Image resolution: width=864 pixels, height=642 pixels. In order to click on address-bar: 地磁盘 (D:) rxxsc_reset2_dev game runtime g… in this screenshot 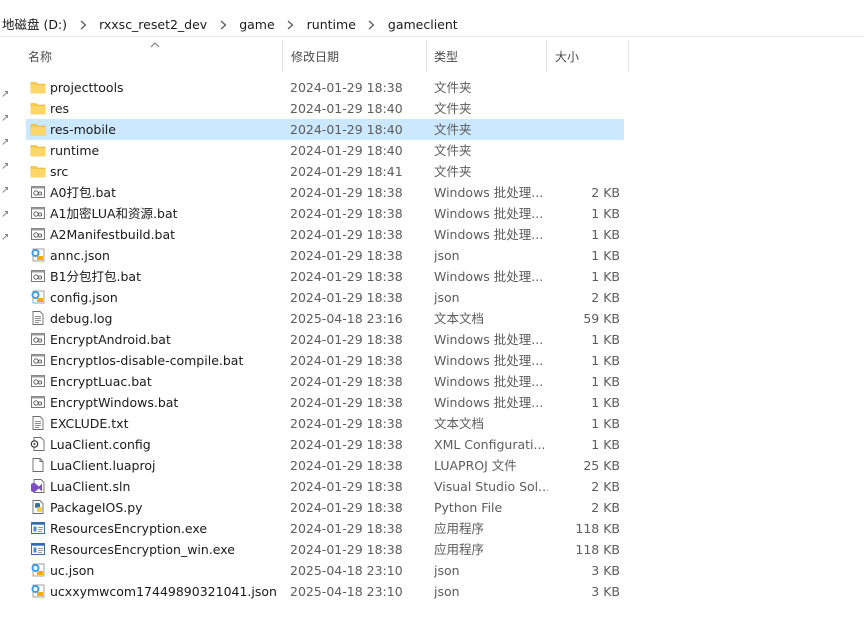, I will do `click(432, 18)`.